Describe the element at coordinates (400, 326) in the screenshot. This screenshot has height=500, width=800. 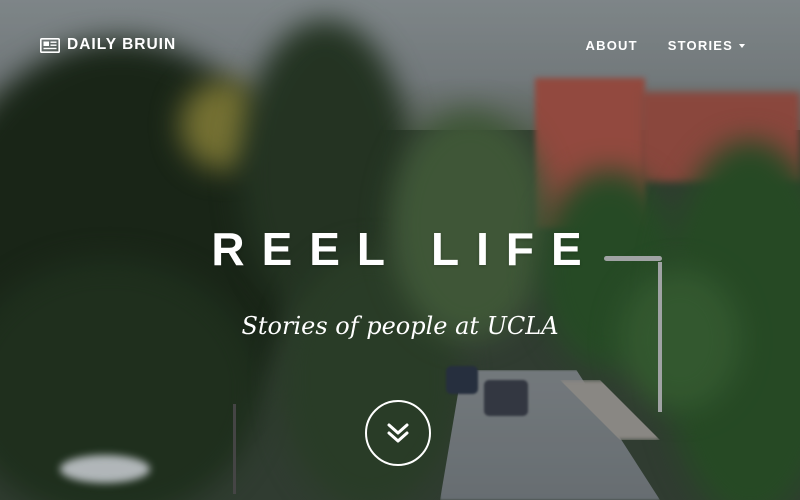
I see `page-subtitle: Stories of people at UCLA` at that location.